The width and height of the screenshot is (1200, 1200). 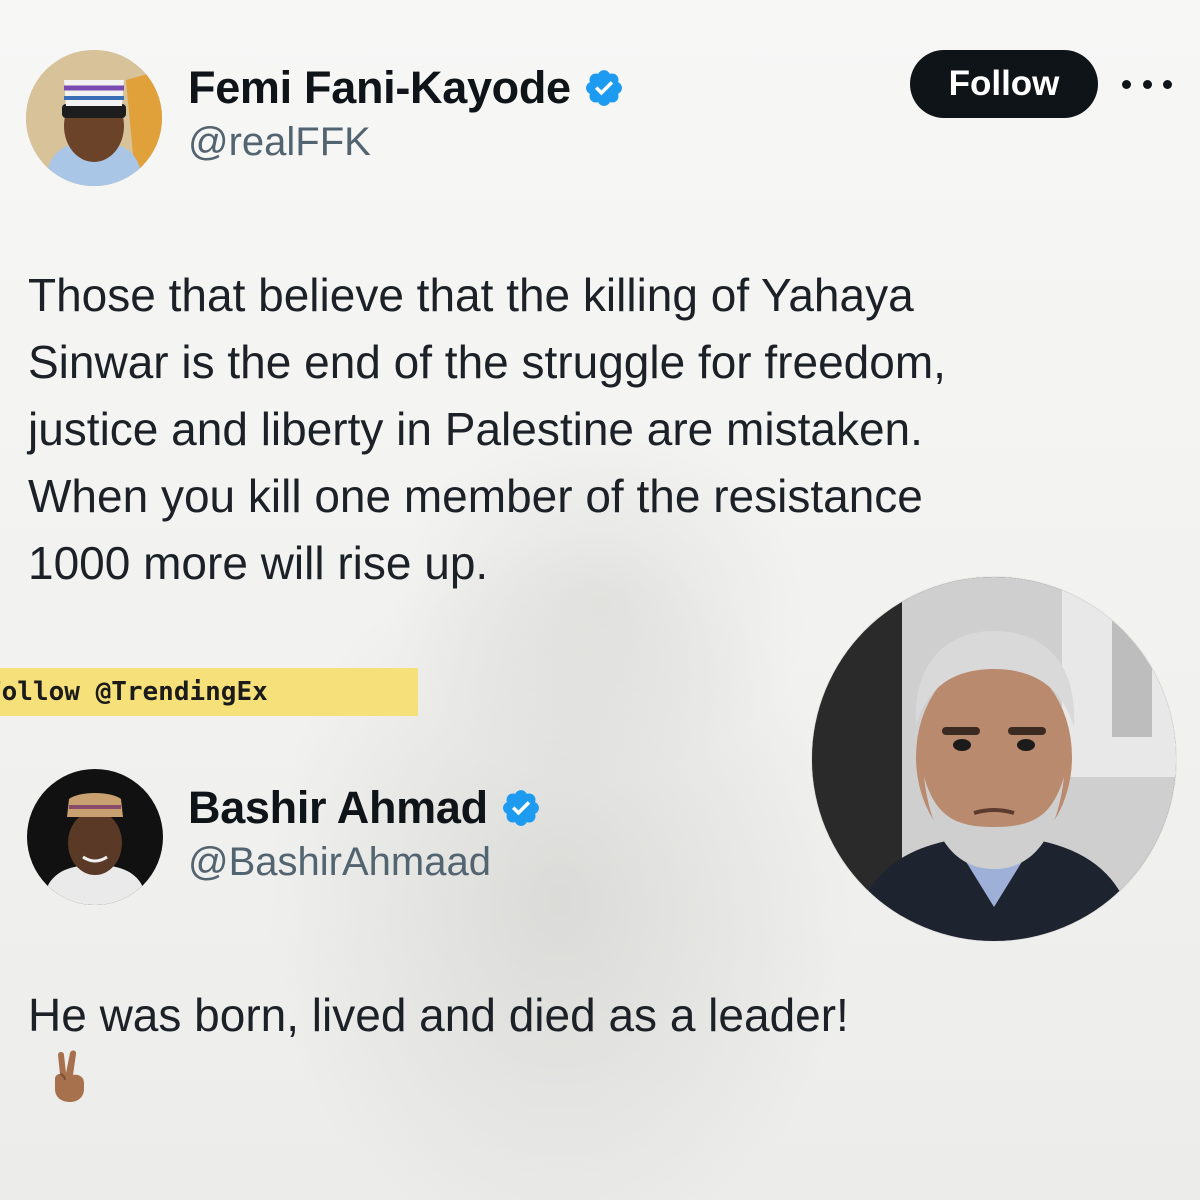 I want to click on follow-button: Follow, so click(x=1004, y=84).